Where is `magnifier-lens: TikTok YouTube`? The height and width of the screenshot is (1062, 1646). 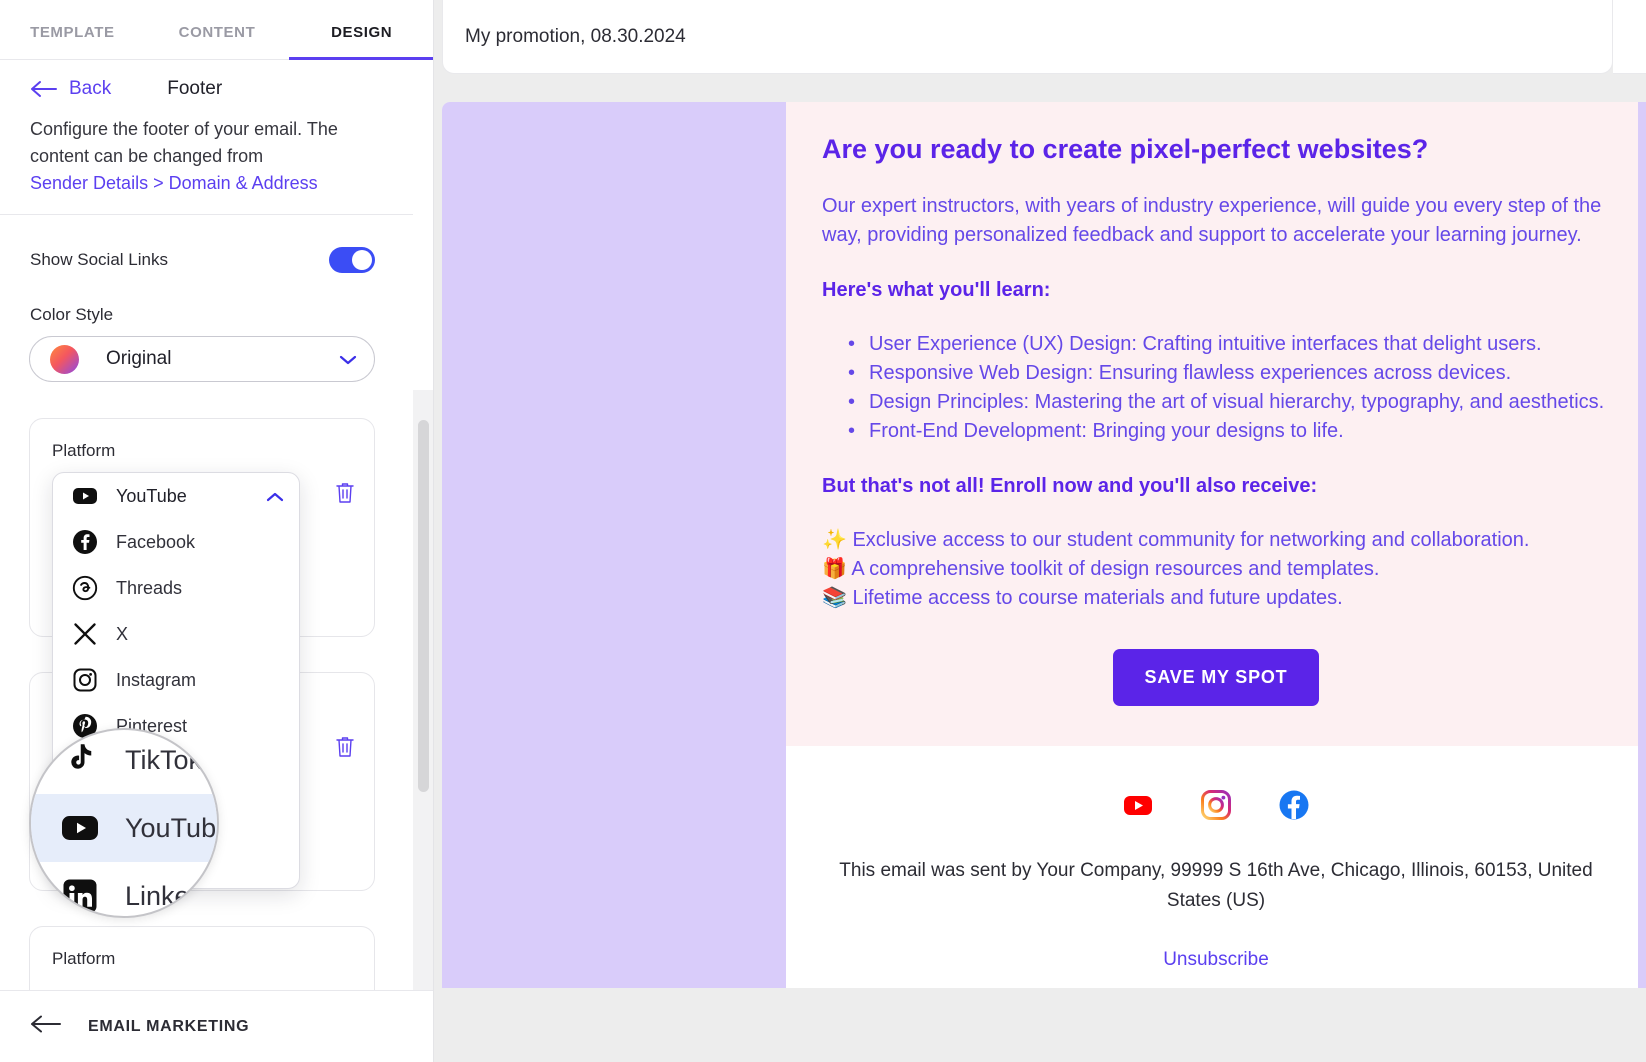 magnifier-lens: TikTok YouTube is located at coordinates (124, 823).